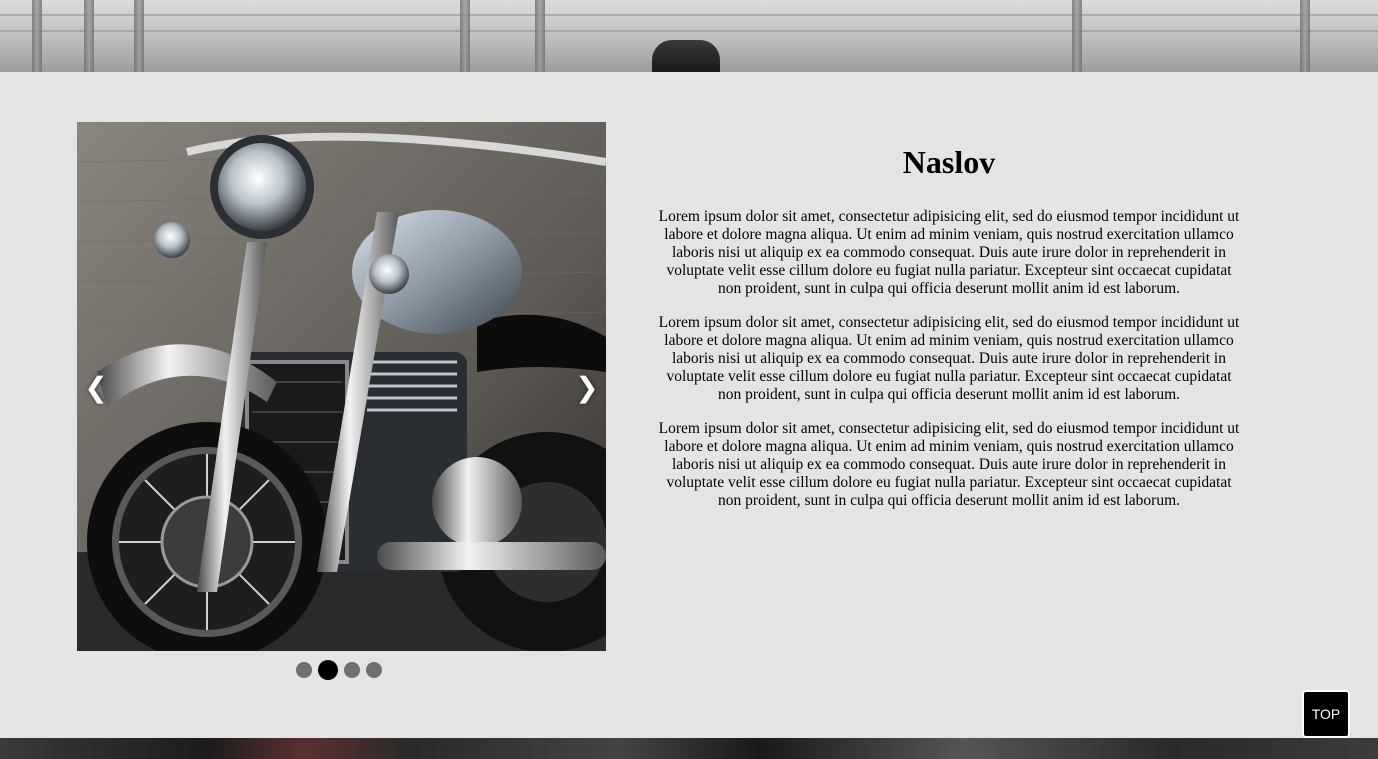  Describe the element at coordinates (339, 670) in the screenshot. I see `slider-pagination` at that location.